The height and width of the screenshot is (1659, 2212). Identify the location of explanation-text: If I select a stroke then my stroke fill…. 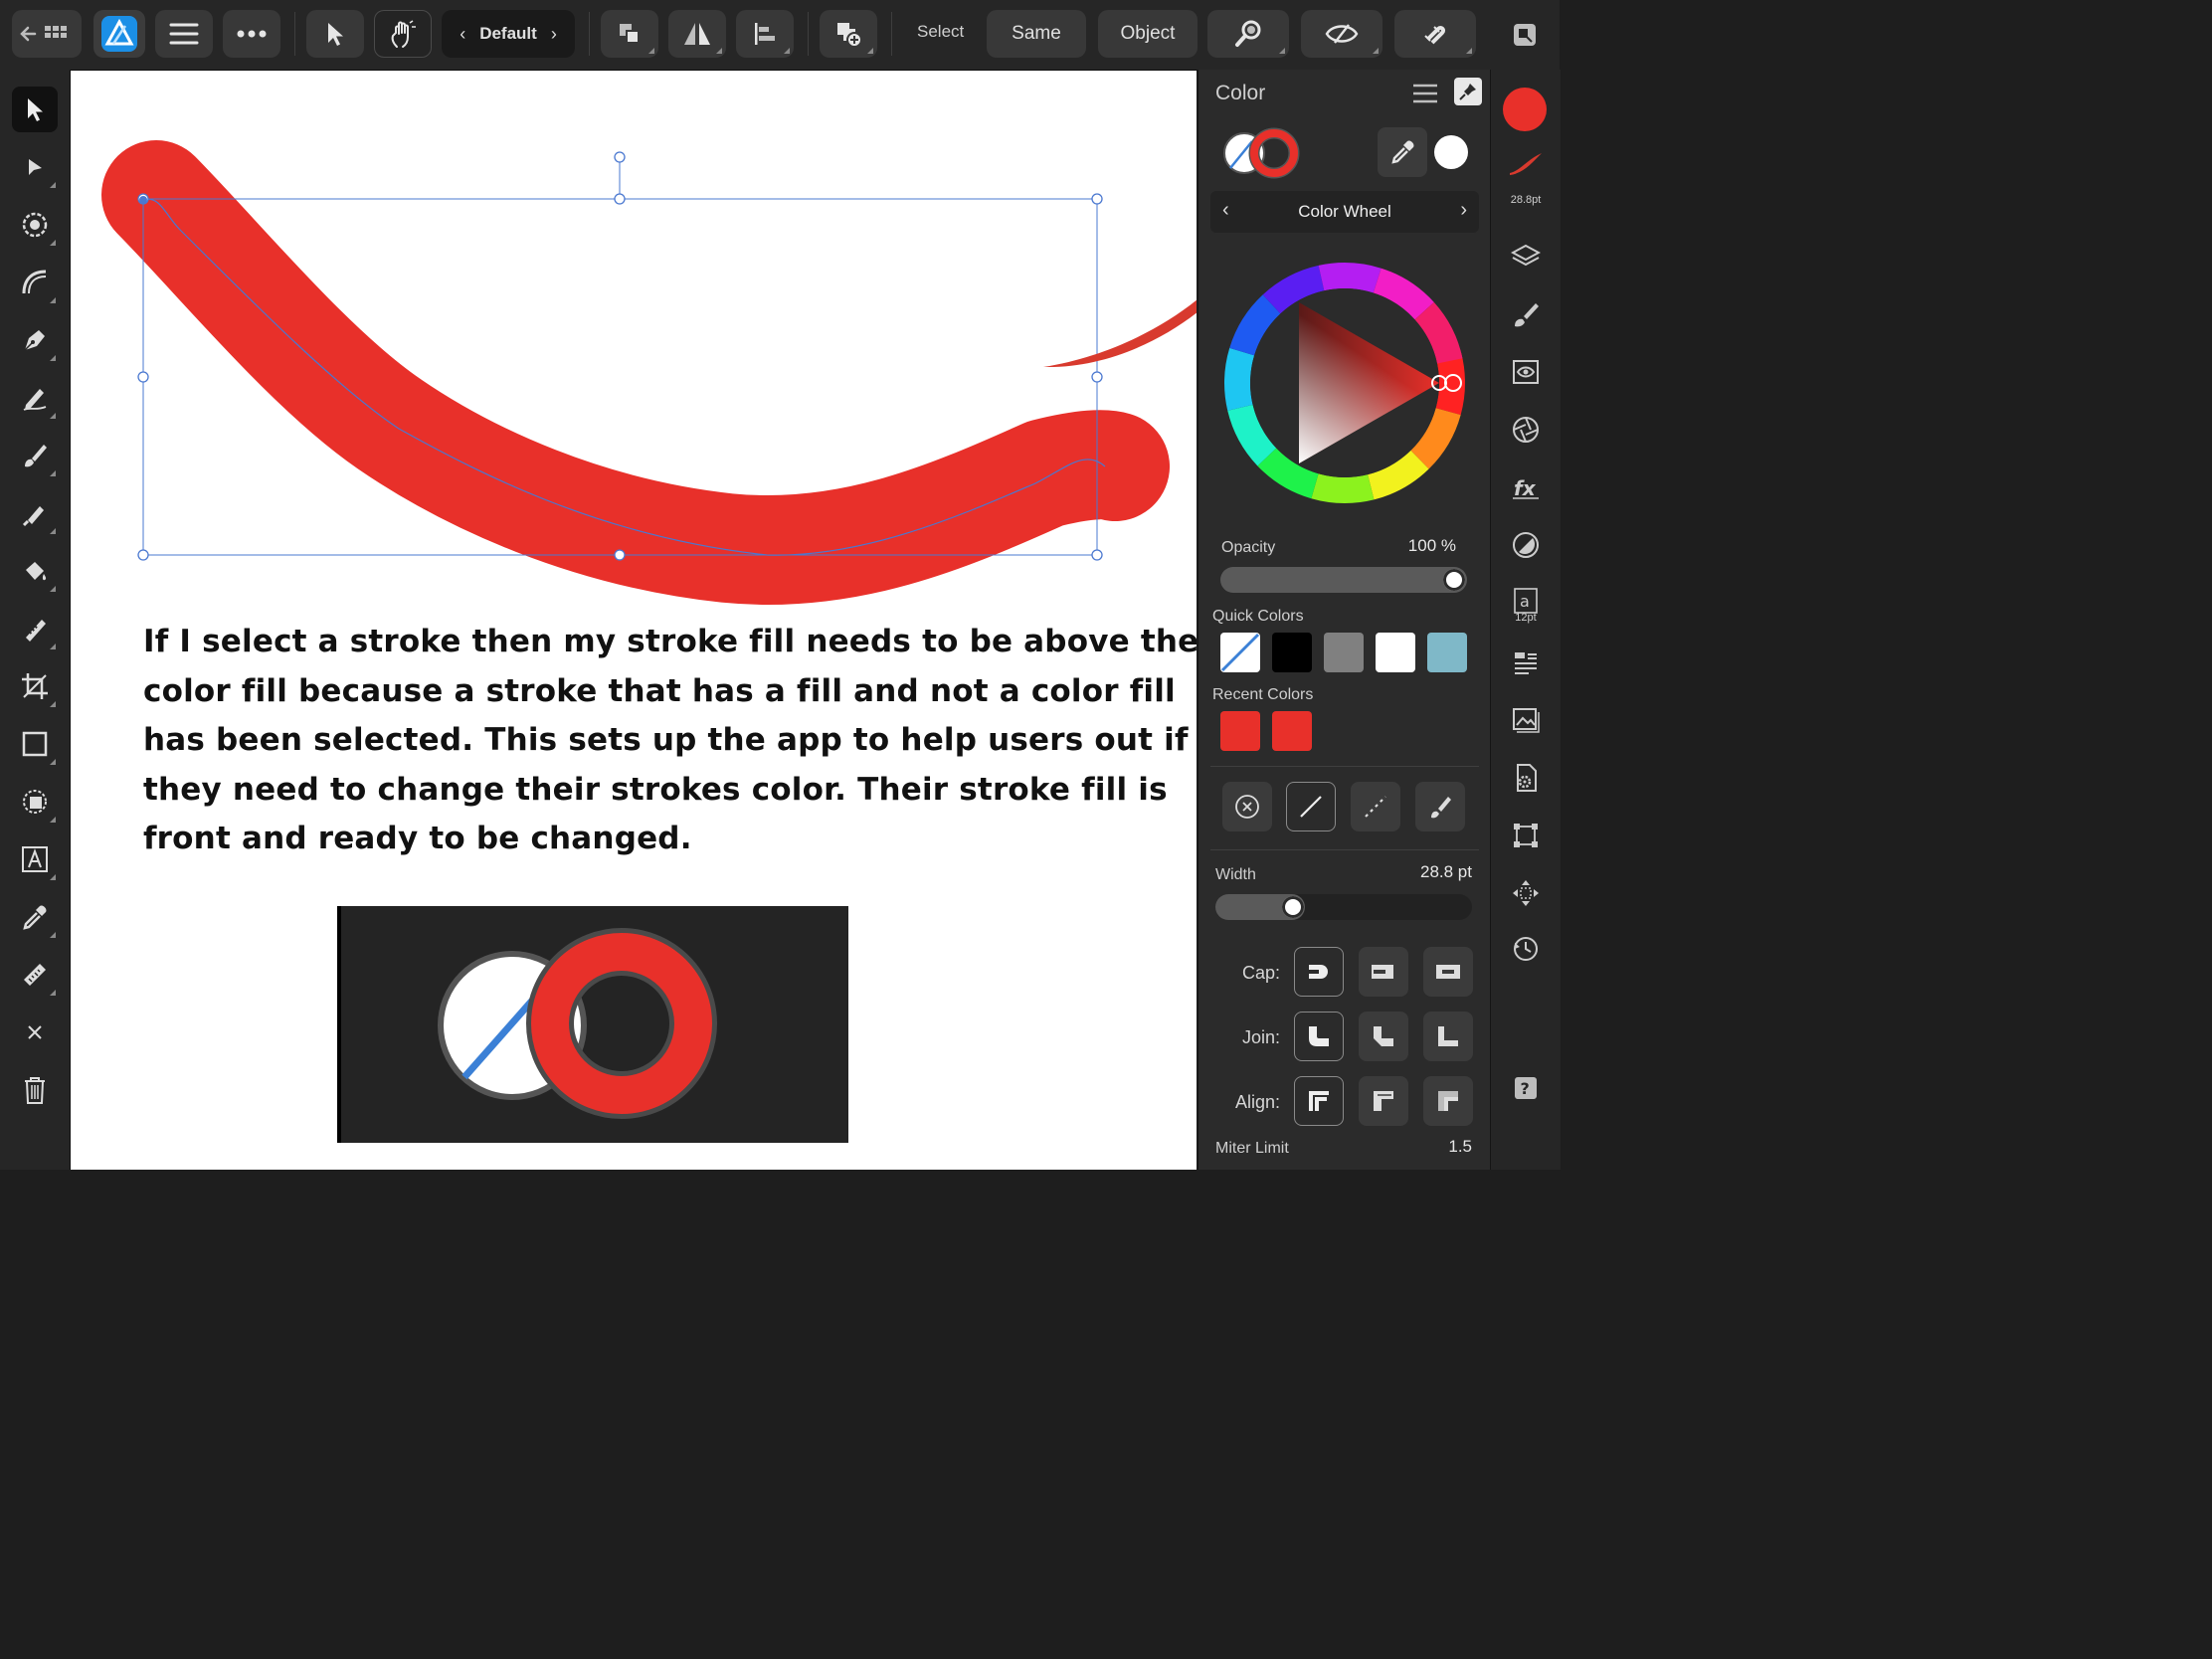
(670, 741).